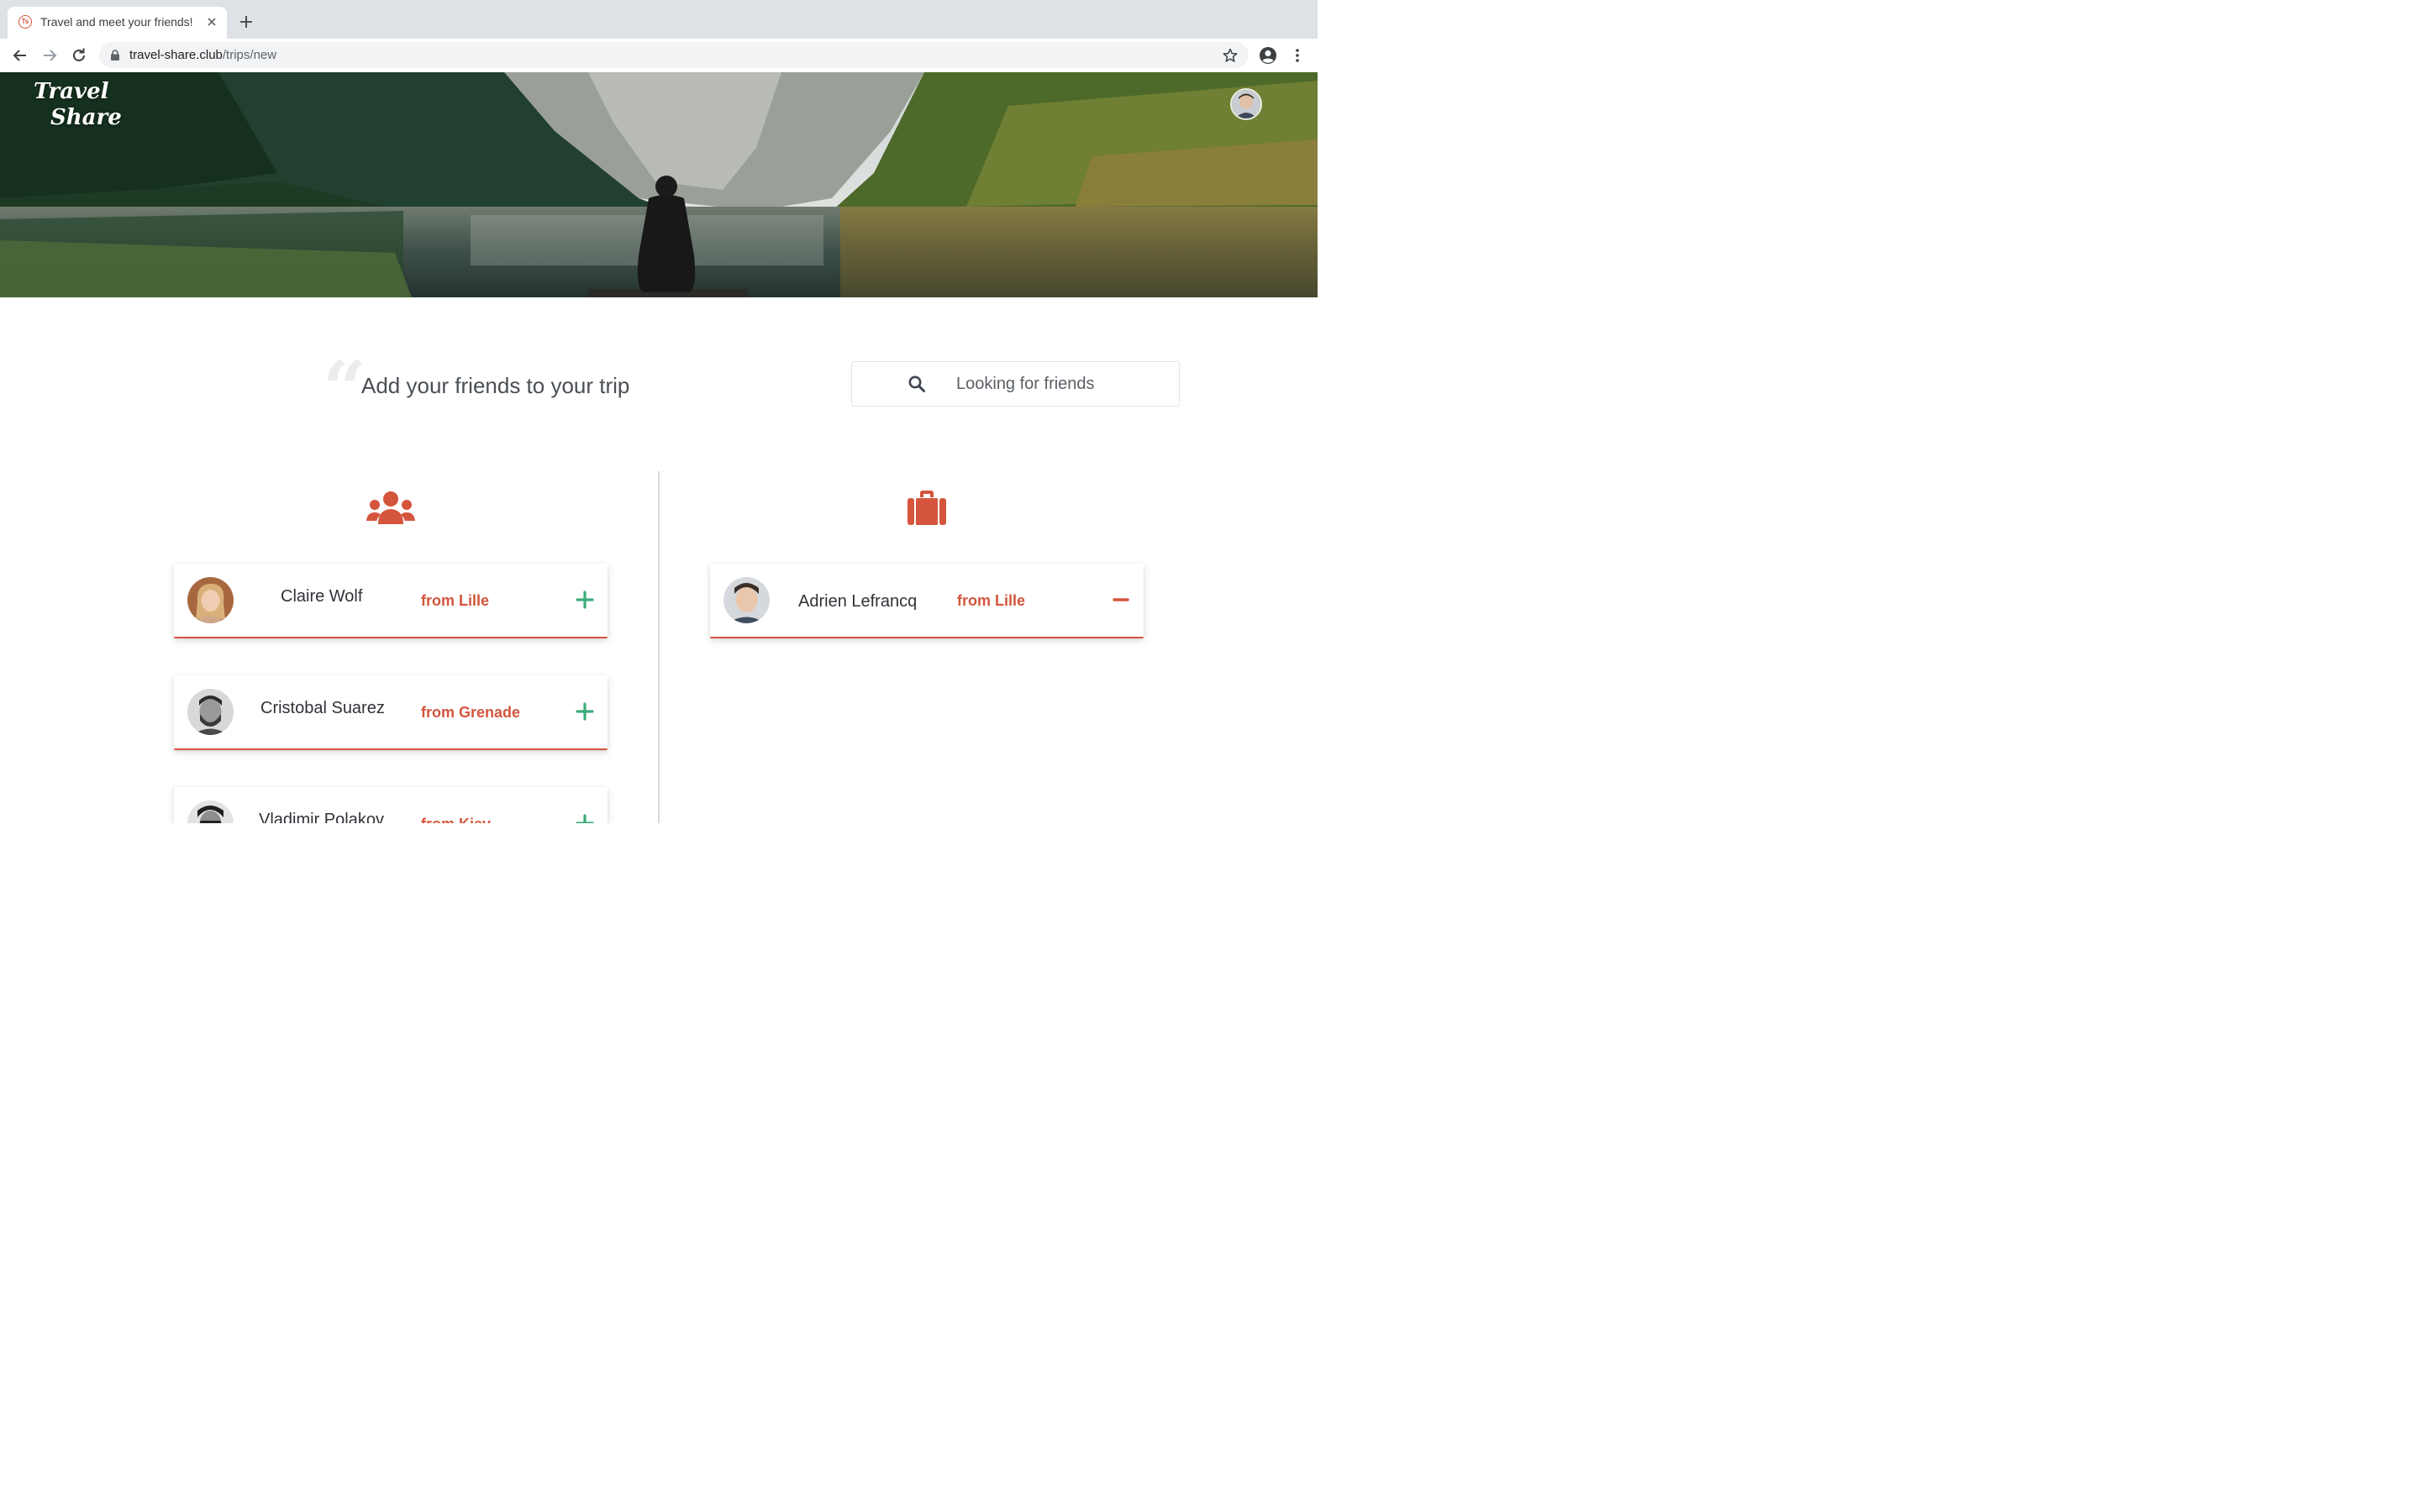 The image size is (2420, 1512). Describe the element at coordinates (79, 55) in the screenshot. I see `reload-icon` at that location.